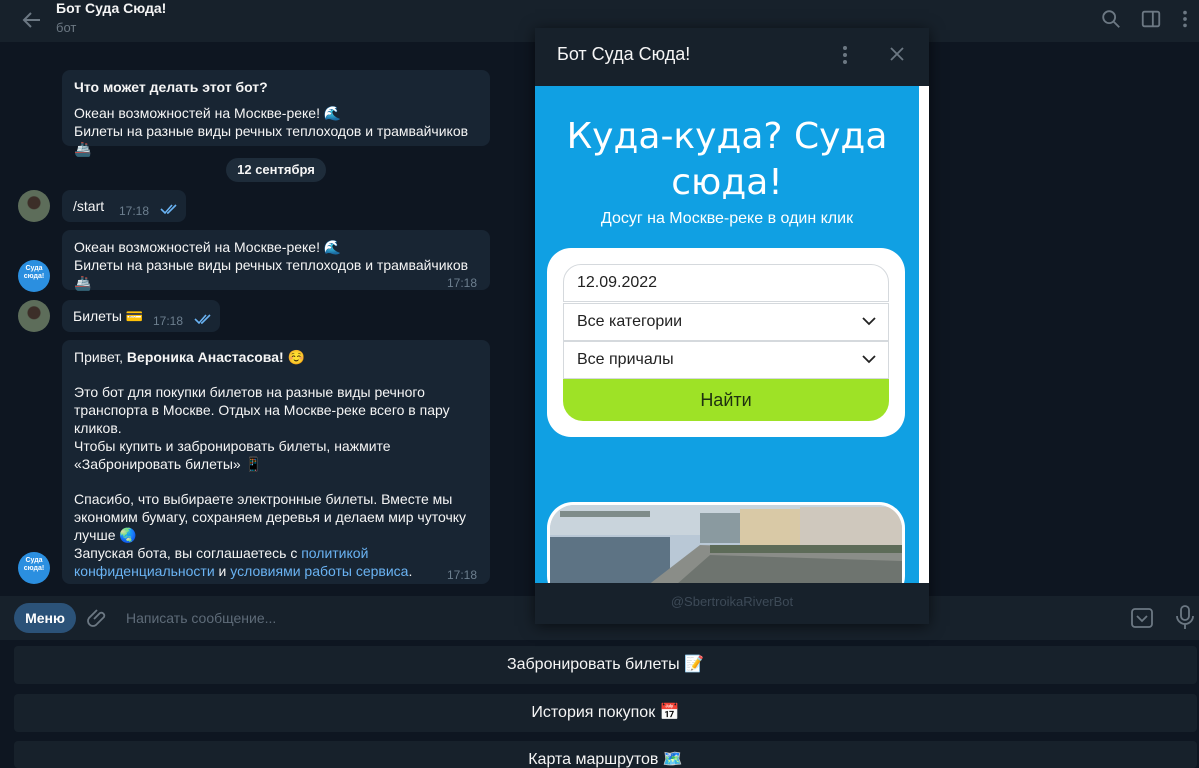 The image size is (1199, 768). I want to click on river-photo-card, so click(726, 542).